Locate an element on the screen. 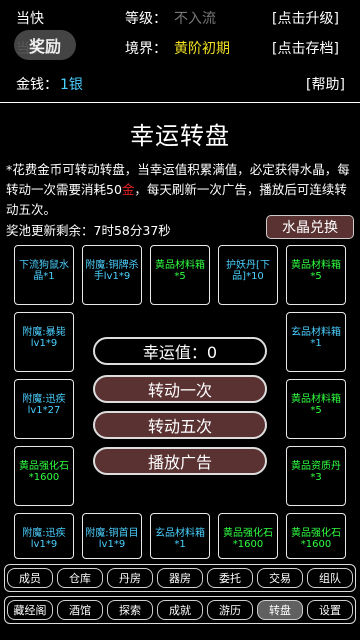  wheel-cell: 下流狗鼠水晶*1 is located at coordinates (44, 275).